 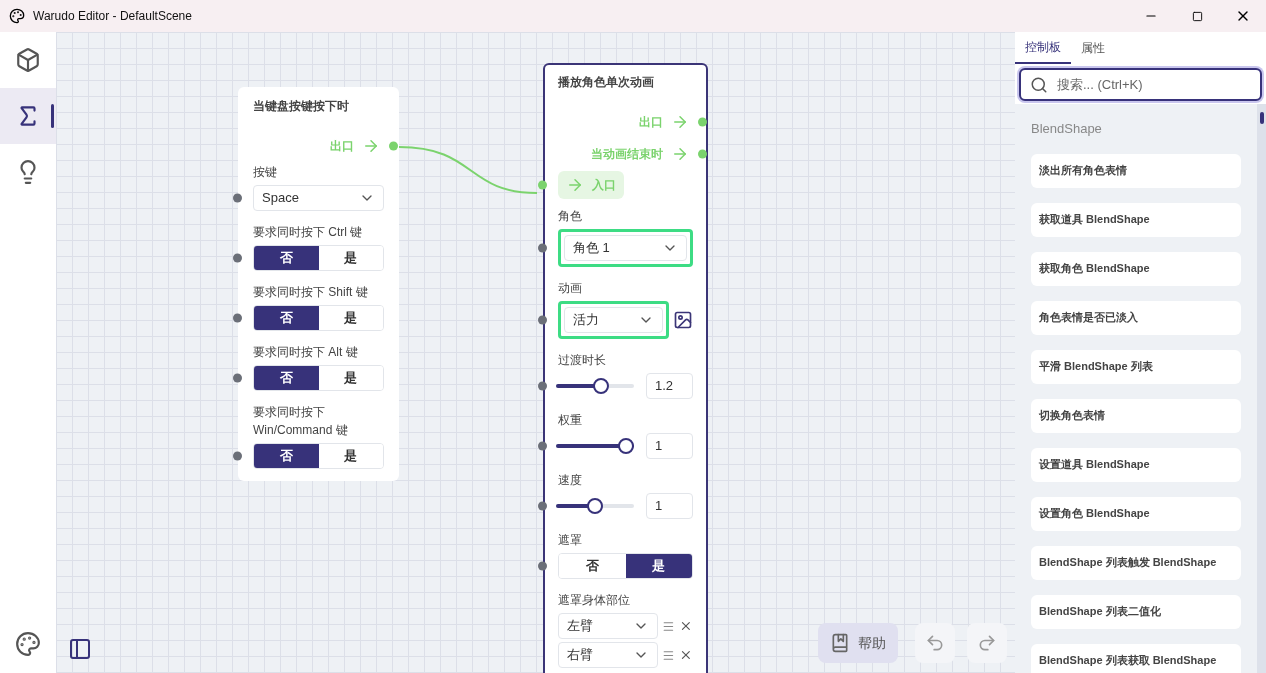 What do you see at coordinates (840, 643) in the screenshot?
I see `book-icon` at bounding box center [840, 643].